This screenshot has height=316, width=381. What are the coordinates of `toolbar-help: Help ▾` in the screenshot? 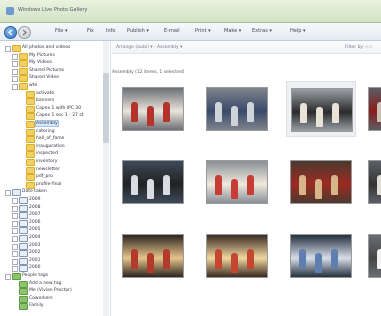 It's located at (298, 31).